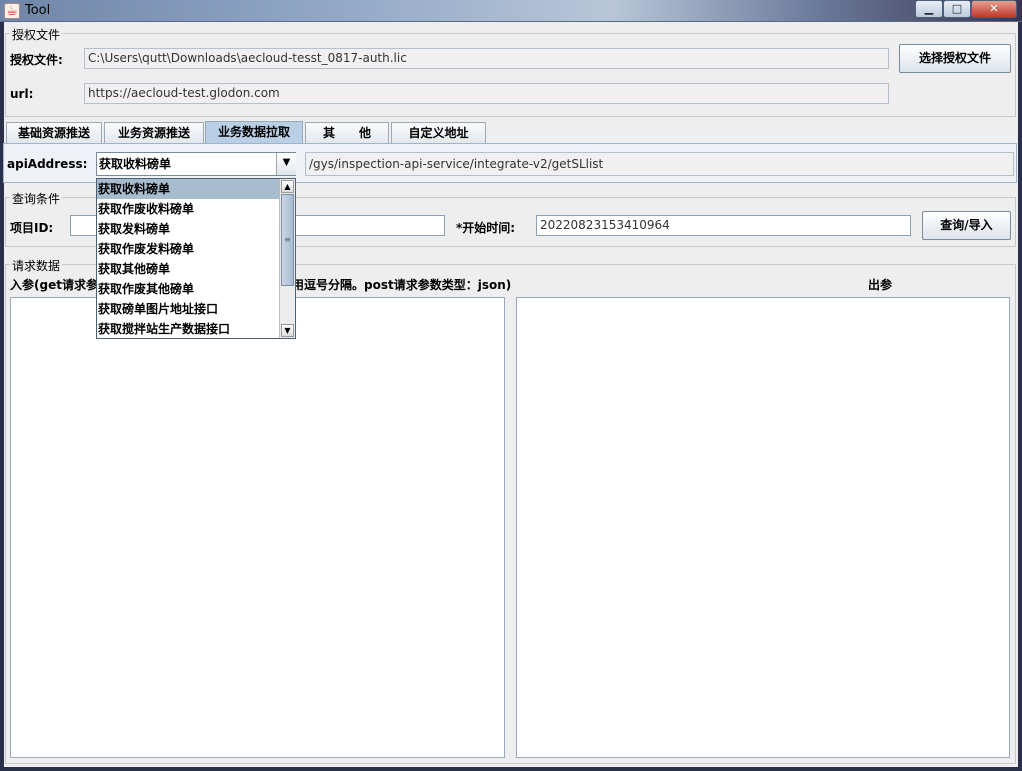 Image resolution: width=1022 pixels, height=771 pixels. What do you see at coordinates (188, 189) in the screenshot?
I see `dropdown-option: 获取收料磅单` at bounding box center [188, 189].